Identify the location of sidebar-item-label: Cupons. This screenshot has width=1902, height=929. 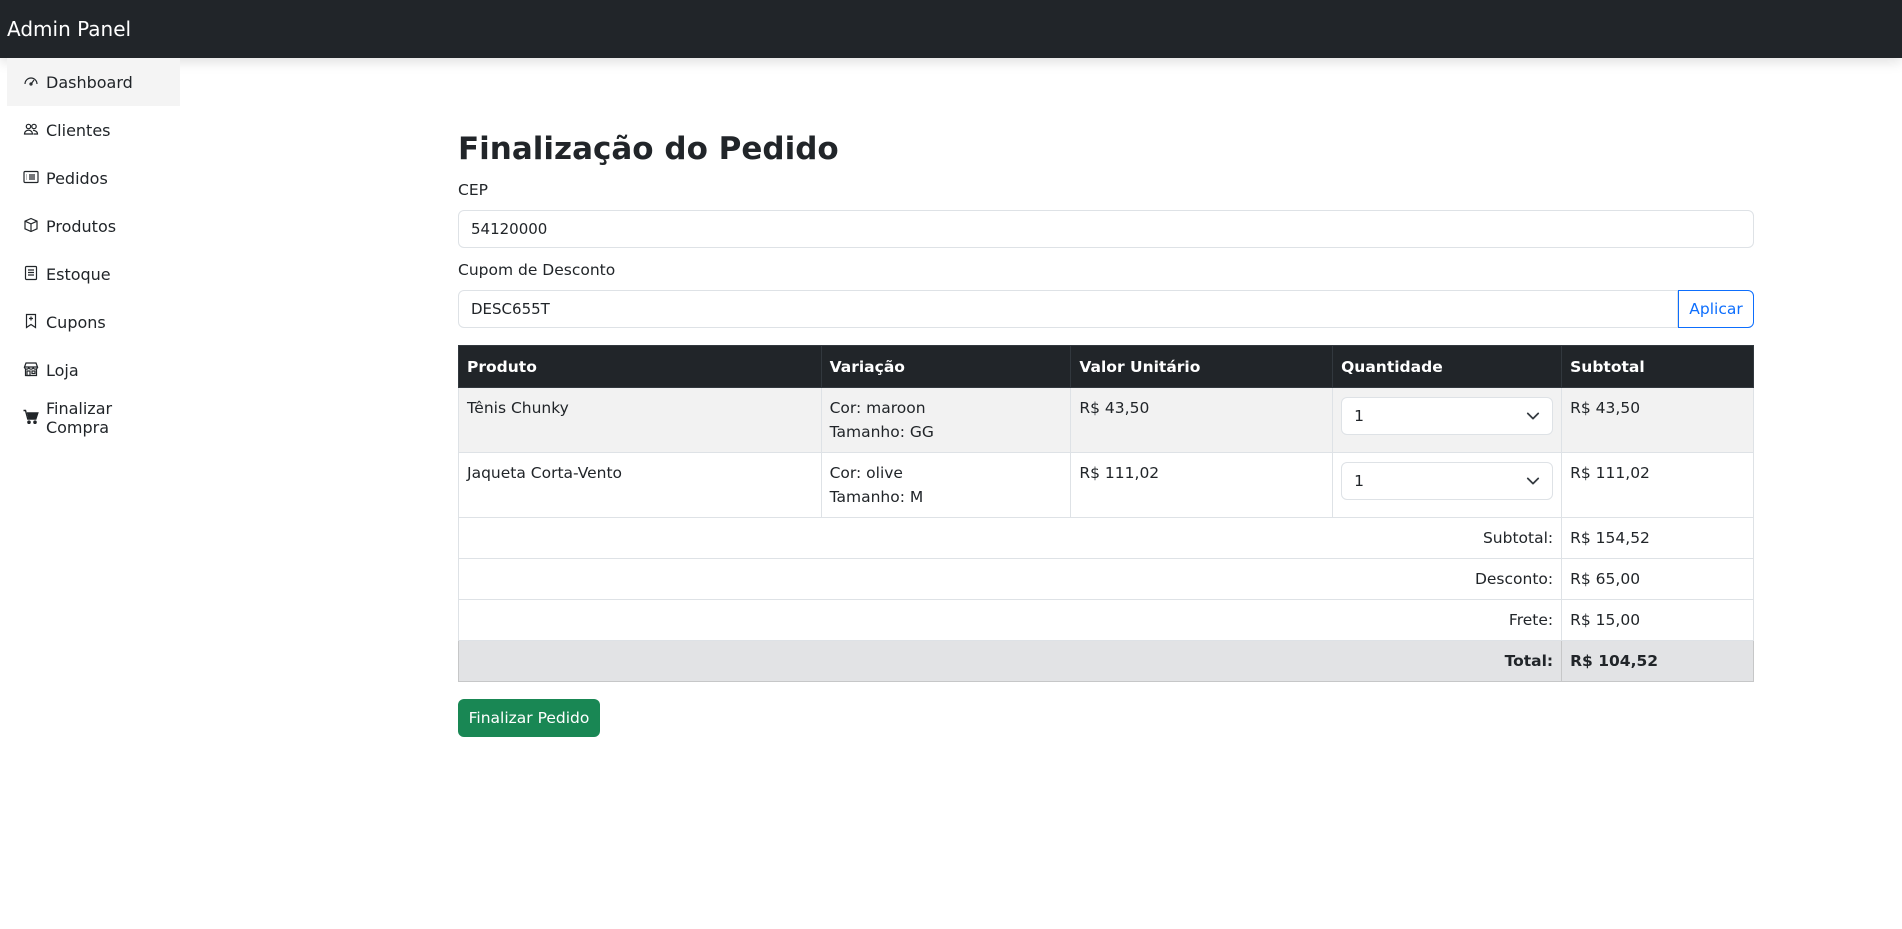
(76, 322).